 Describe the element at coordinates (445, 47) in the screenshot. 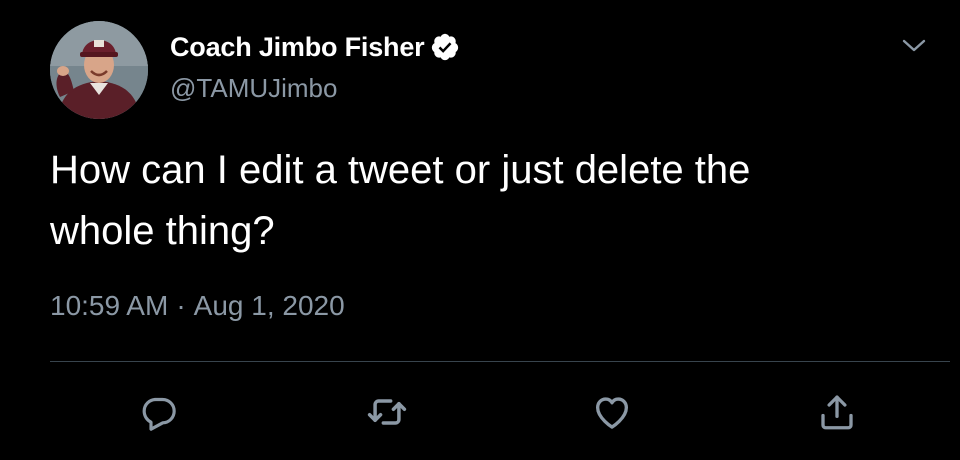

I see `verified-badge-icon` at that location.